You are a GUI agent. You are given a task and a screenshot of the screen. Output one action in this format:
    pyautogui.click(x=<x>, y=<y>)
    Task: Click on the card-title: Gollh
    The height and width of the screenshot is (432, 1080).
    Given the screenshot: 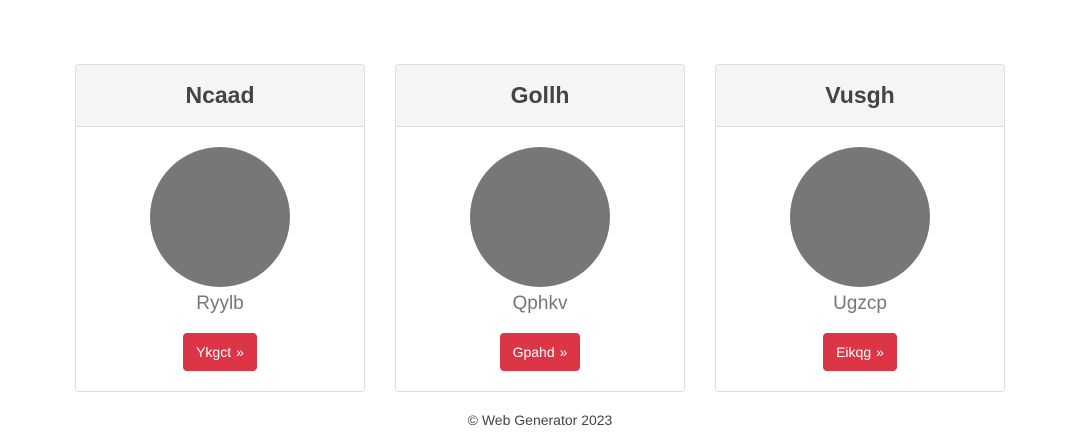 What is the action you would take?
    pyautogui.click(x=540, y=96)
    